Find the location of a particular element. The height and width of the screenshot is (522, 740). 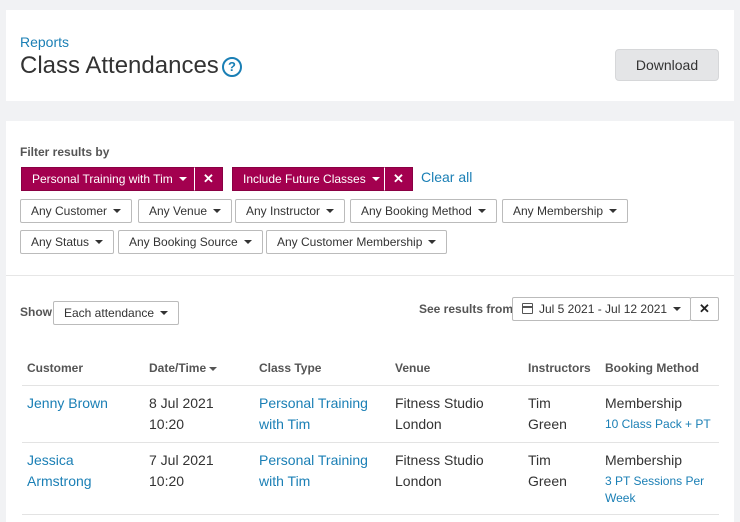

filter-chip-future-classes: Include Future Classes is located at coordinates (309, 179).